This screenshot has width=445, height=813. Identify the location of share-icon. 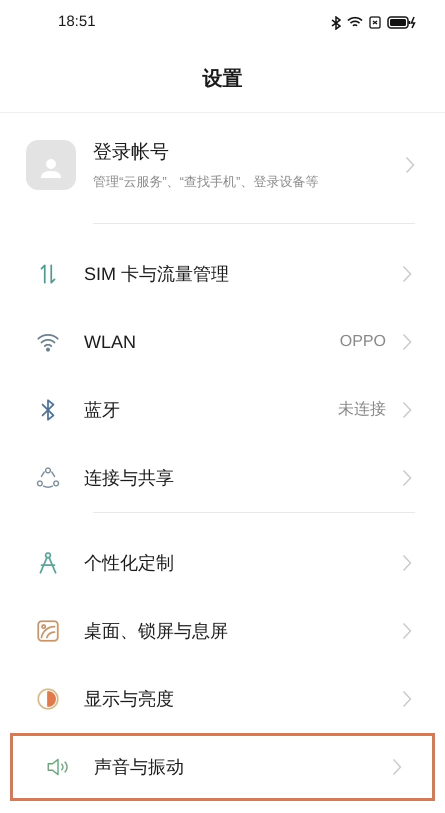
(48, 478).